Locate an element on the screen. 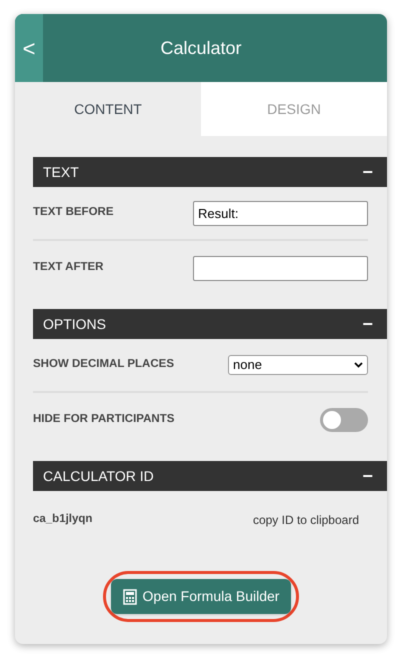 This screenshot has height=660, width=403. section-header: TEXT − is located at coordinates (210, 172).